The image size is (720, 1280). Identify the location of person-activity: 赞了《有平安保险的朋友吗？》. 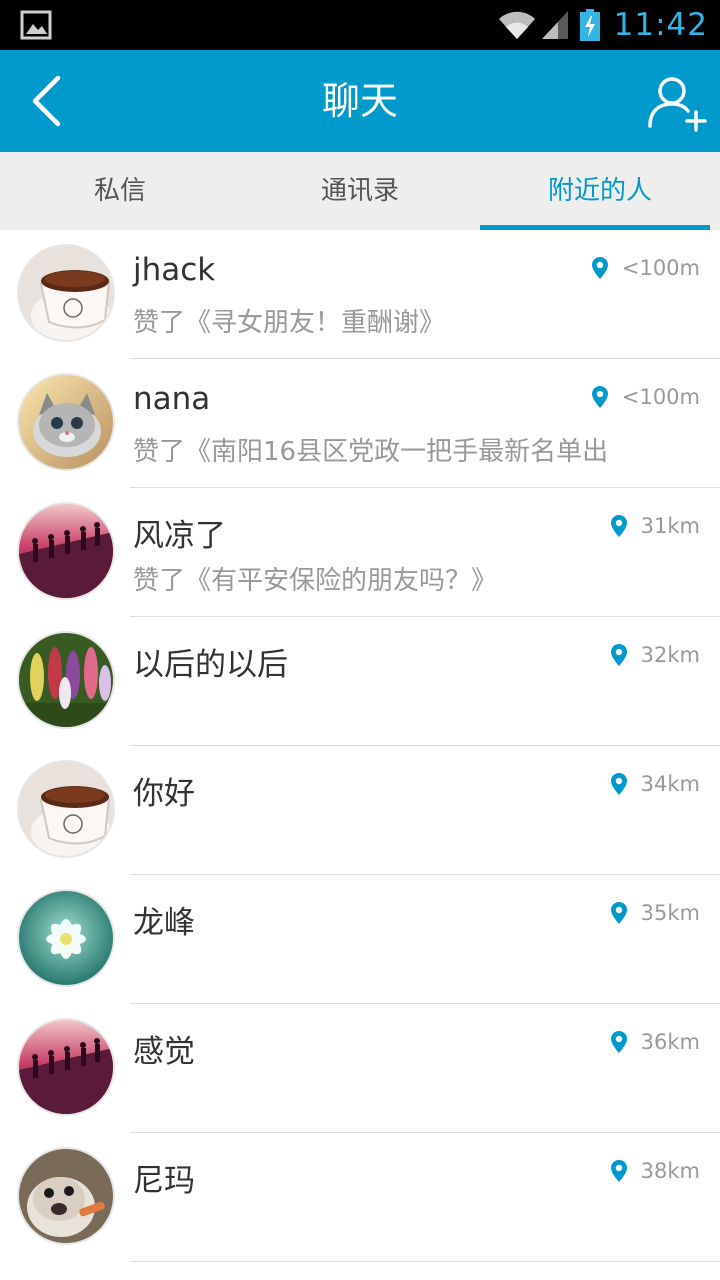
(315, 581).